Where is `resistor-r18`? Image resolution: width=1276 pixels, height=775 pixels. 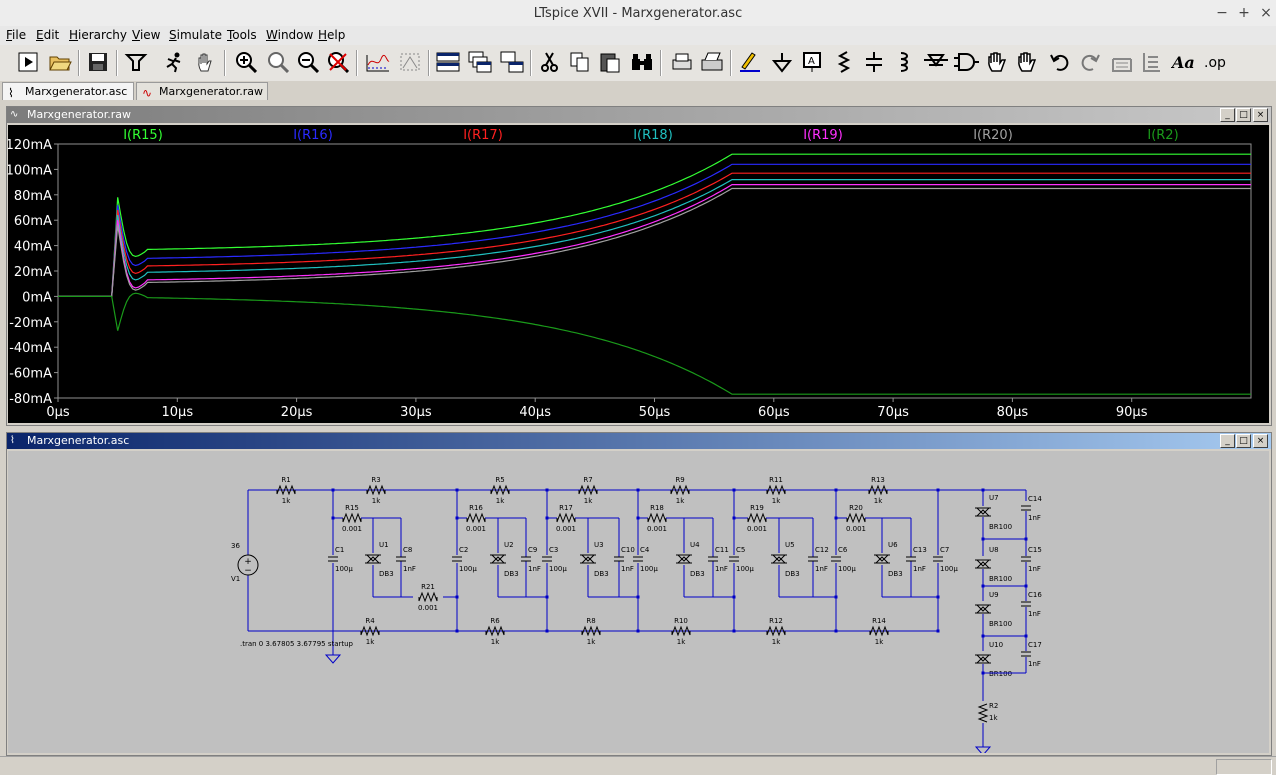 resistor-r18 is located at coordinates (657, 518).